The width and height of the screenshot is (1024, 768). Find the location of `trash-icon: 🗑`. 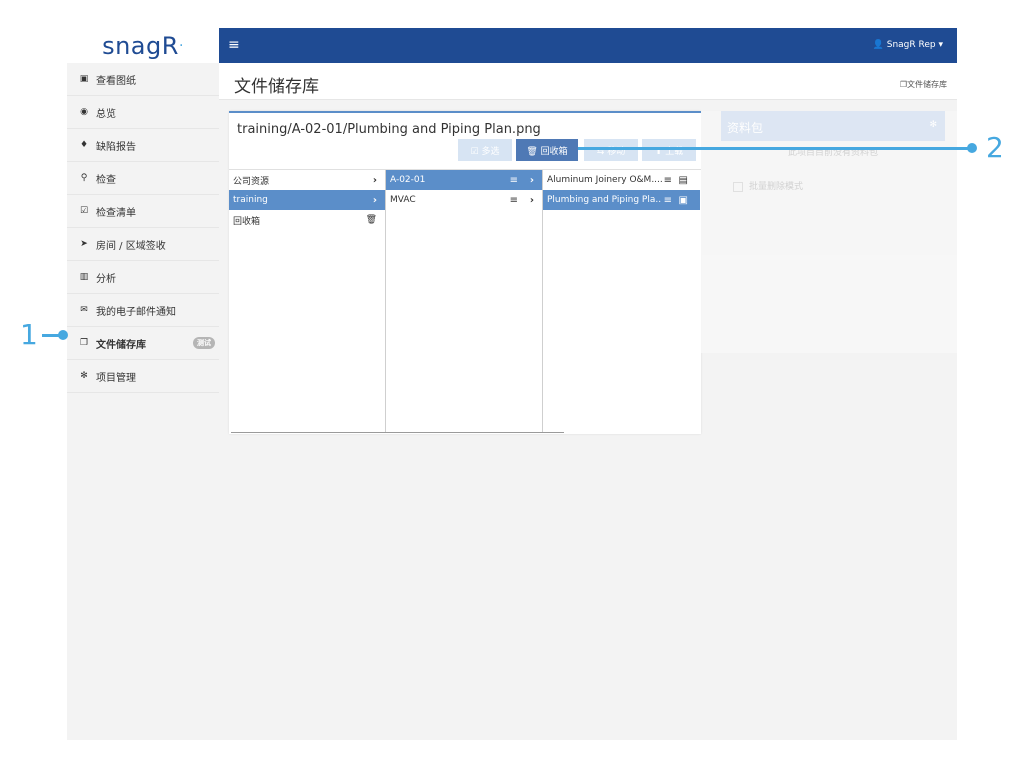

trash-icon: 🗑 is located at coordinates (371, 220).